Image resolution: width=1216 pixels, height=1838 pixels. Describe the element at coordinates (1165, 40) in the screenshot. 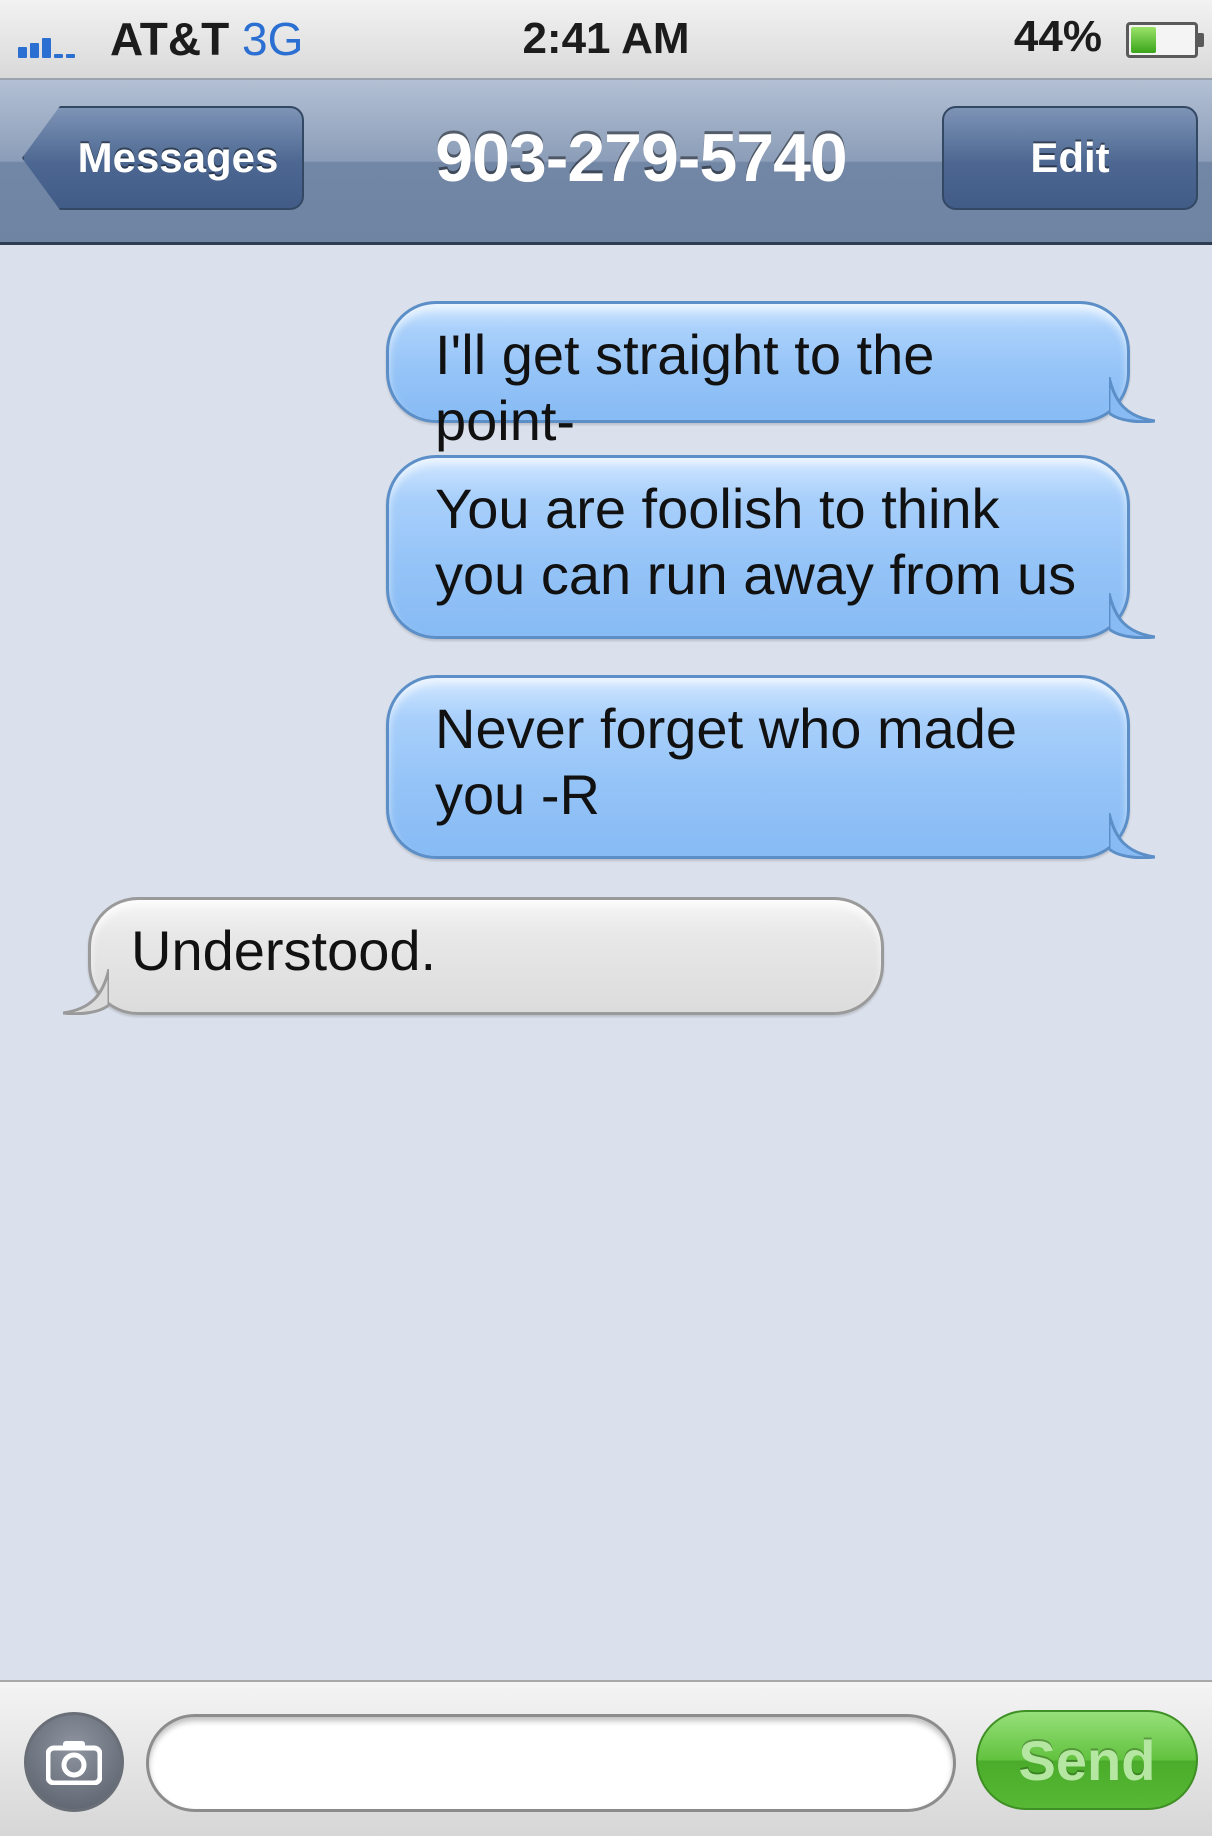

I see `battery-icon` at that location.